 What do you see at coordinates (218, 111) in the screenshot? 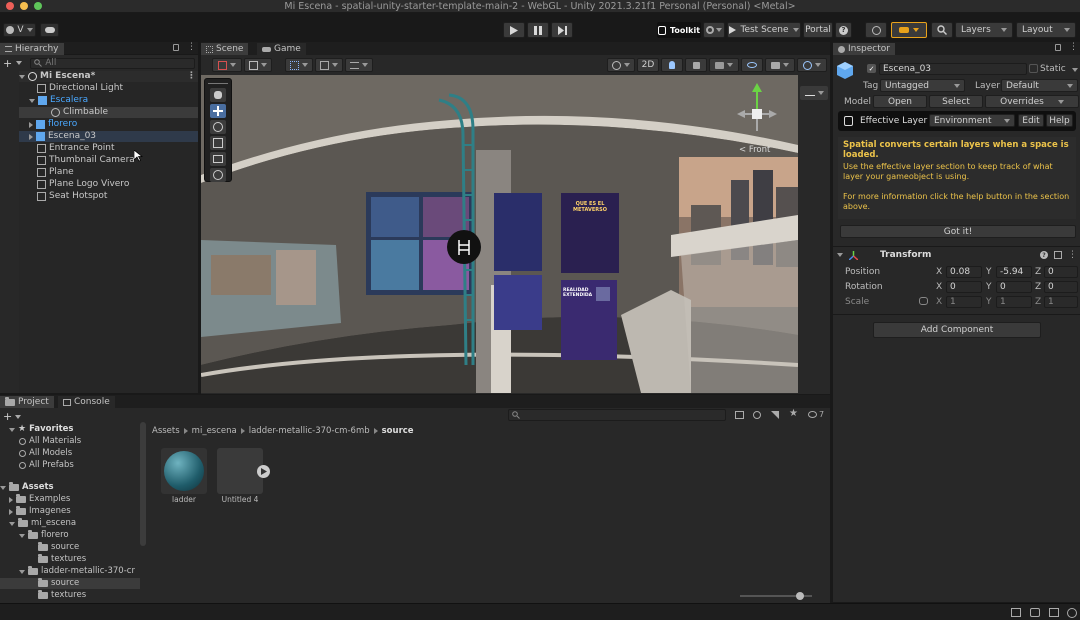
I see `move-tool-button` at bounding box center [218, 111].